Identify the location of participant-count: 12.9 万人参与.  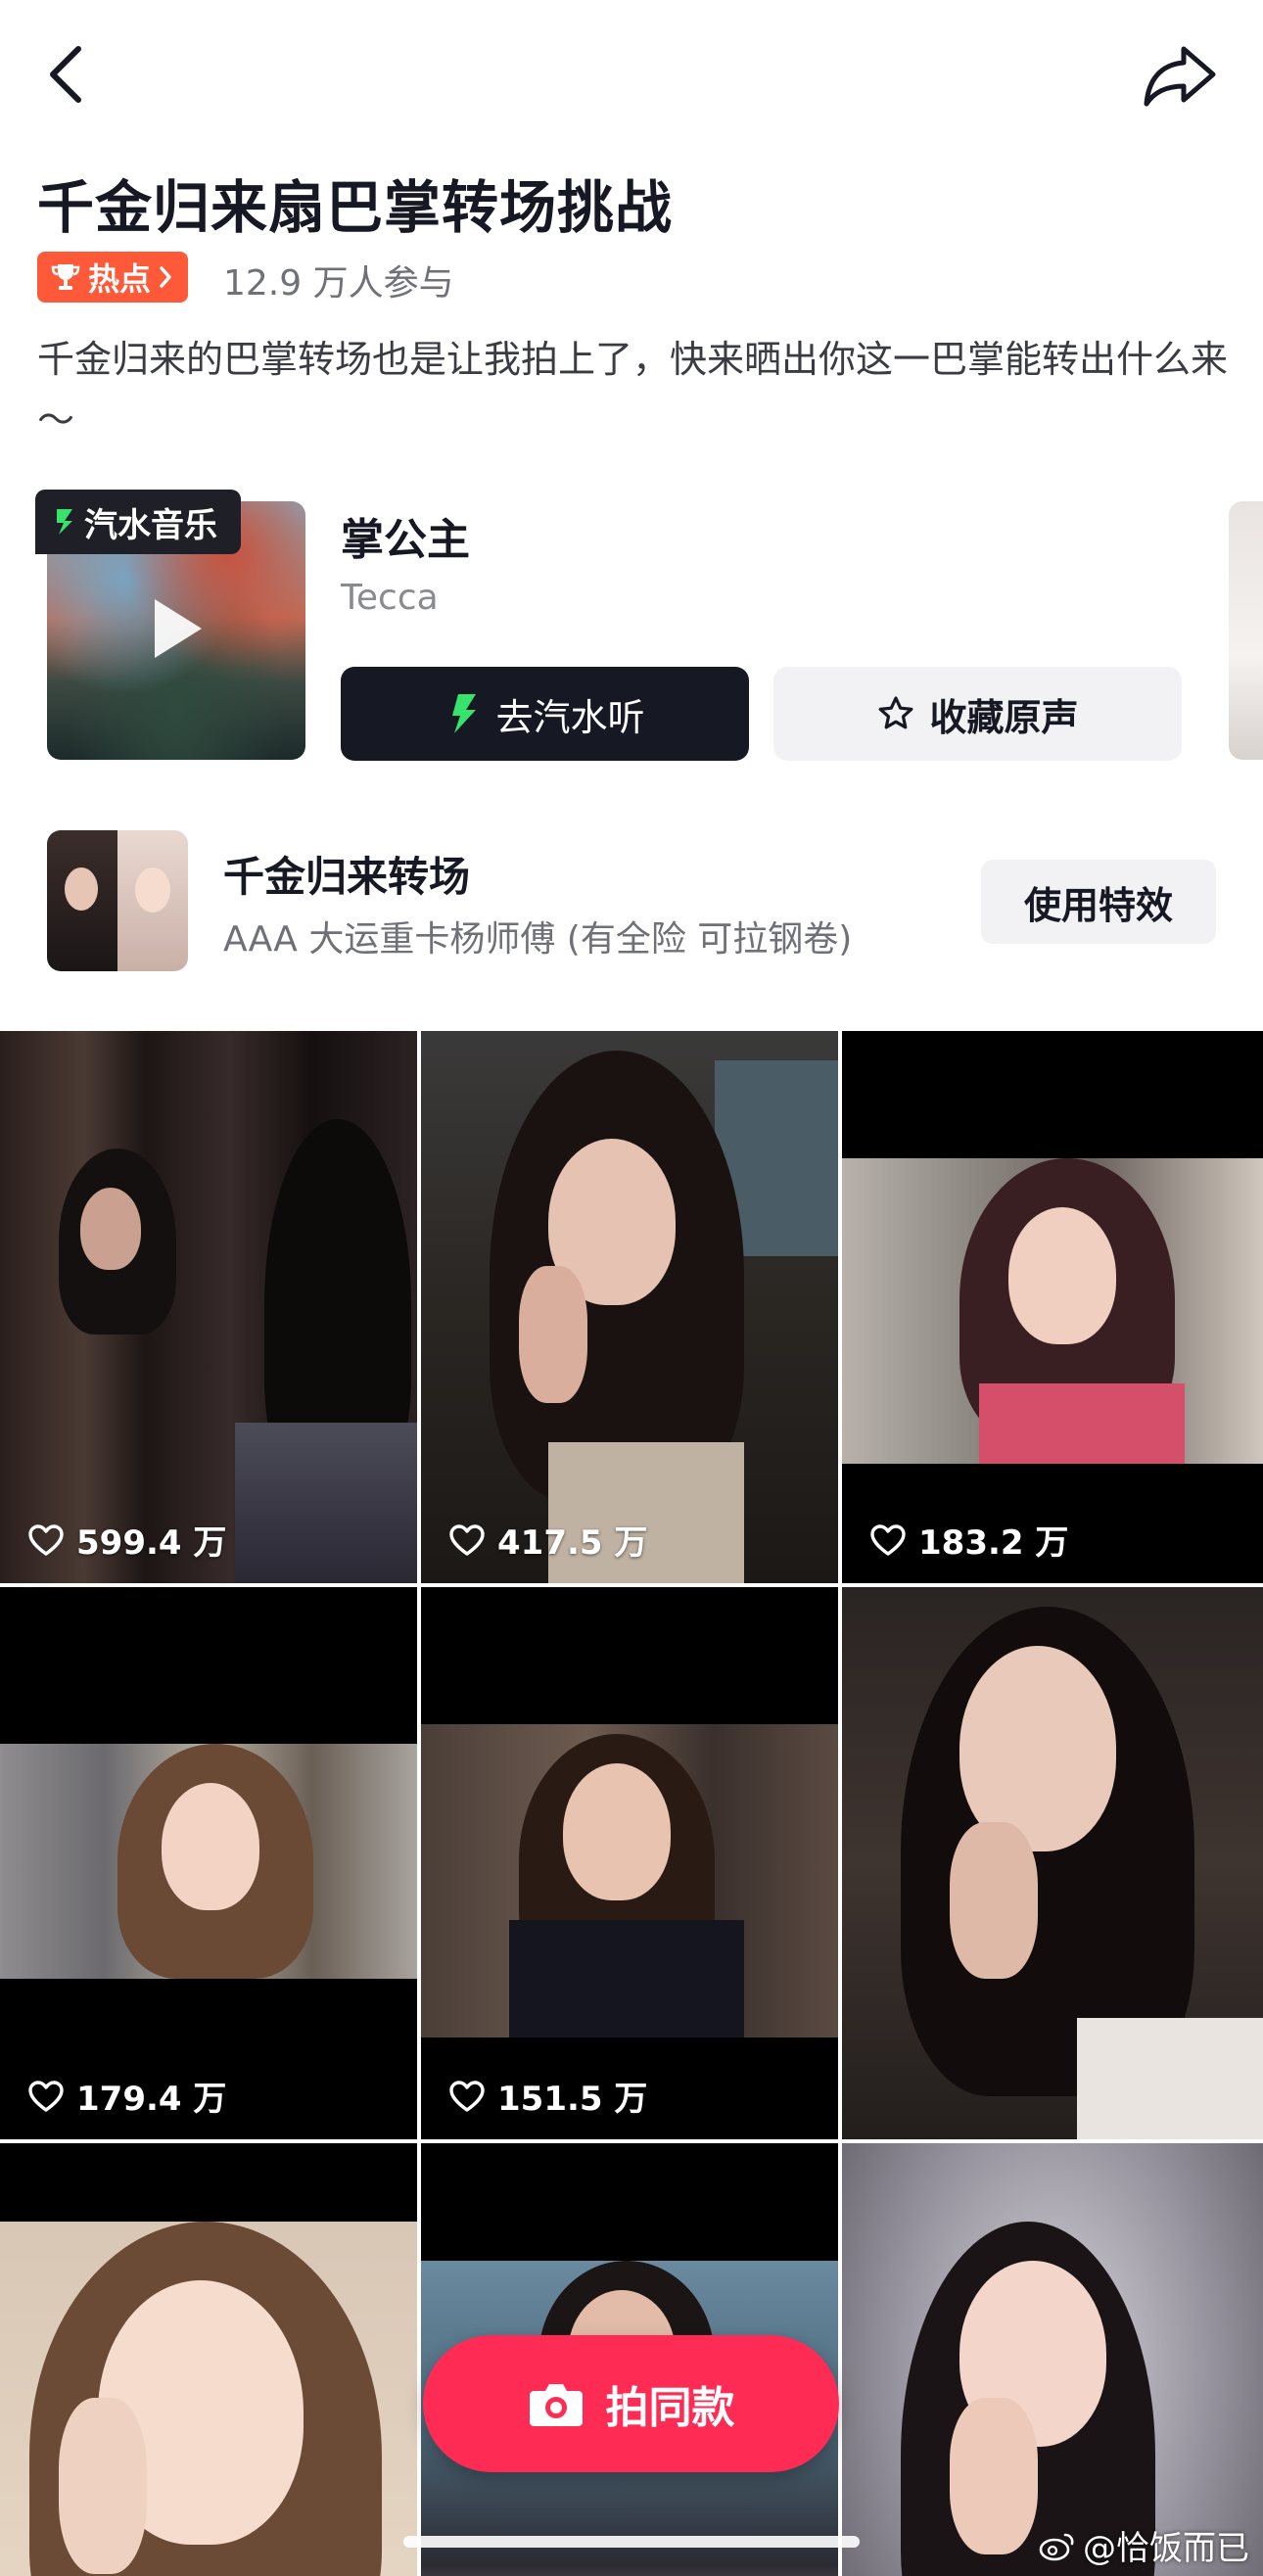
(339, 283).